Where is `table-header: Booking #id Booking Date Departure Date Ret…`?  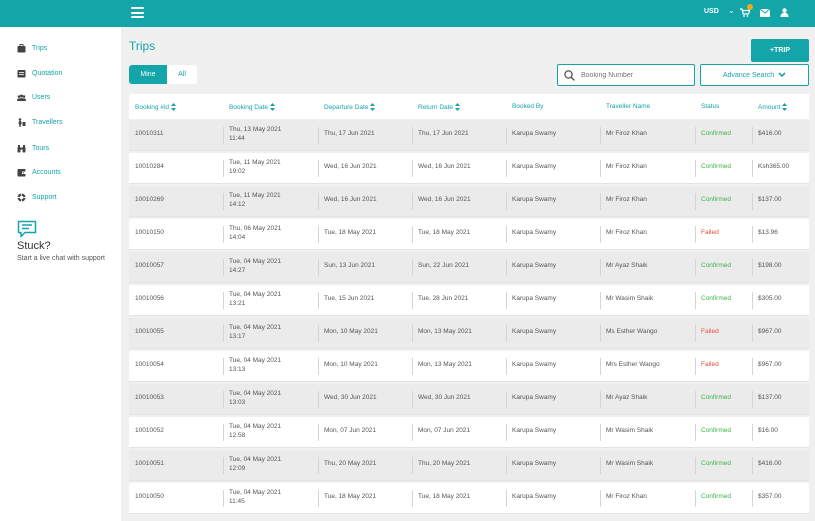
table-header: Booking #id Booking Date Departure Date Ret… is located at coordinates (469, 106).